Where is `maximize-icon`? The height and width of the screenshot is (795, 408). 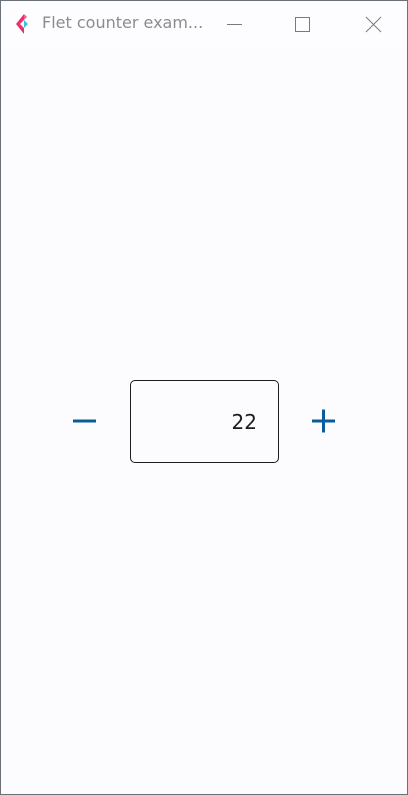 maximize-icon is located at coordinates (302, 24).